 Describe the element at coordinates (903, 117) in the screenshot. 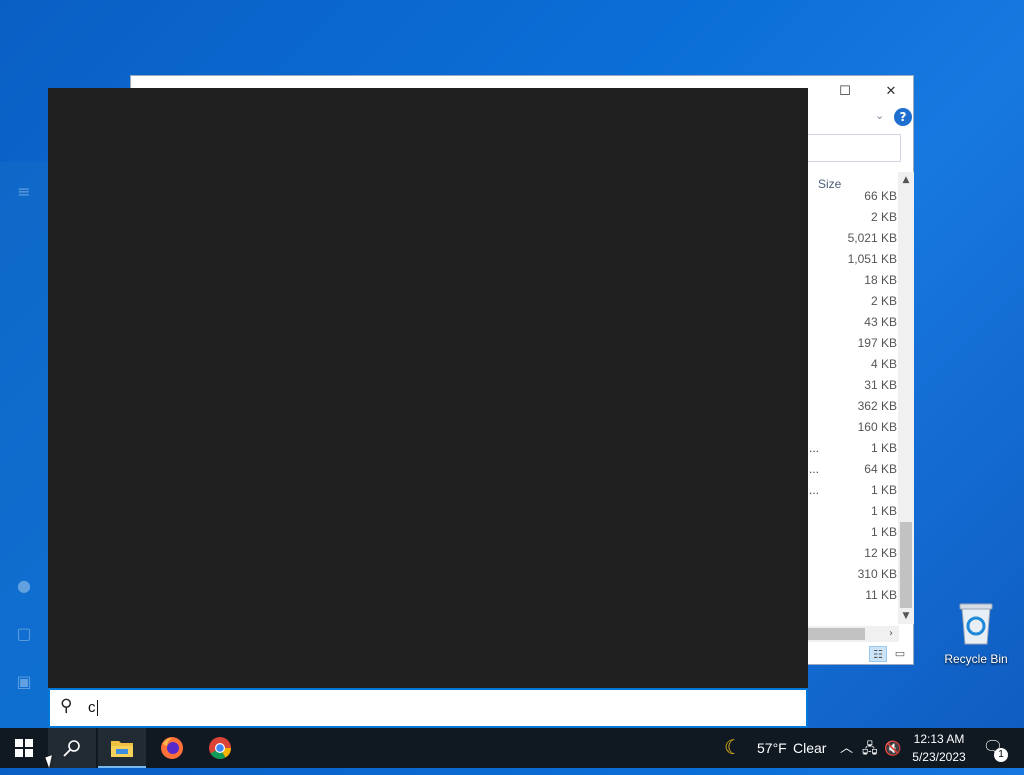

I see `help-button: ?` at that location.